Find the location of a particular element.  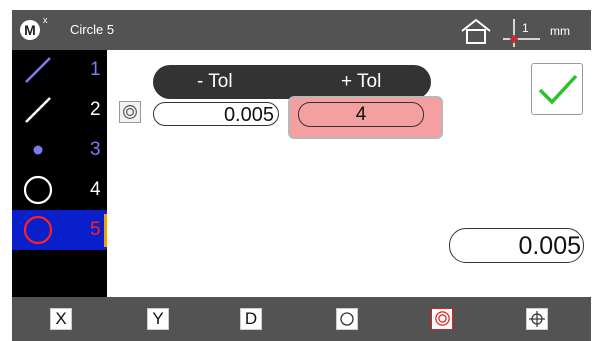

feature-number: 4 is located at coordinates (95, 189).